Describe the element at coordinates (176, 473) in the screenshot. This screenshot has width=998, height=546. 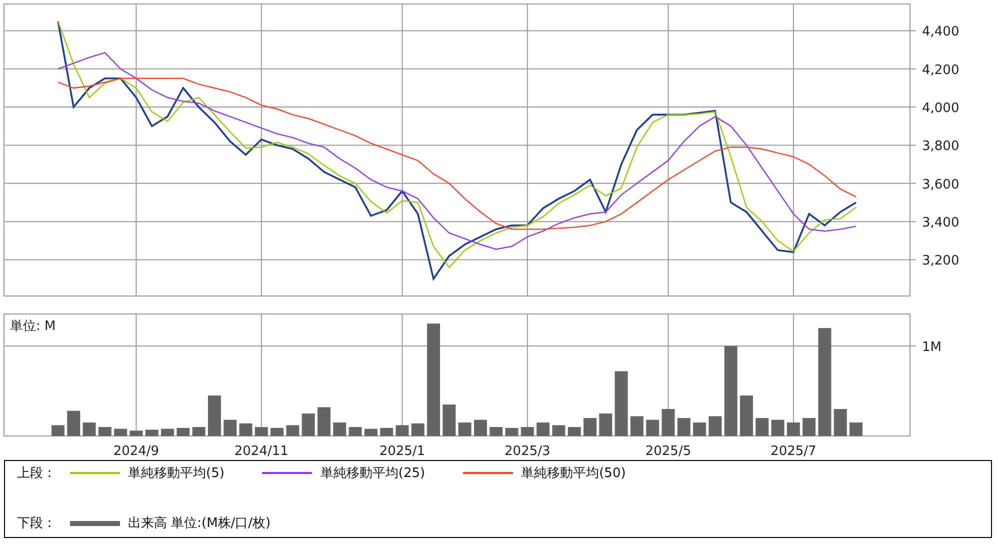
I see `legend-label: 単純移動平均(5)` at that location.